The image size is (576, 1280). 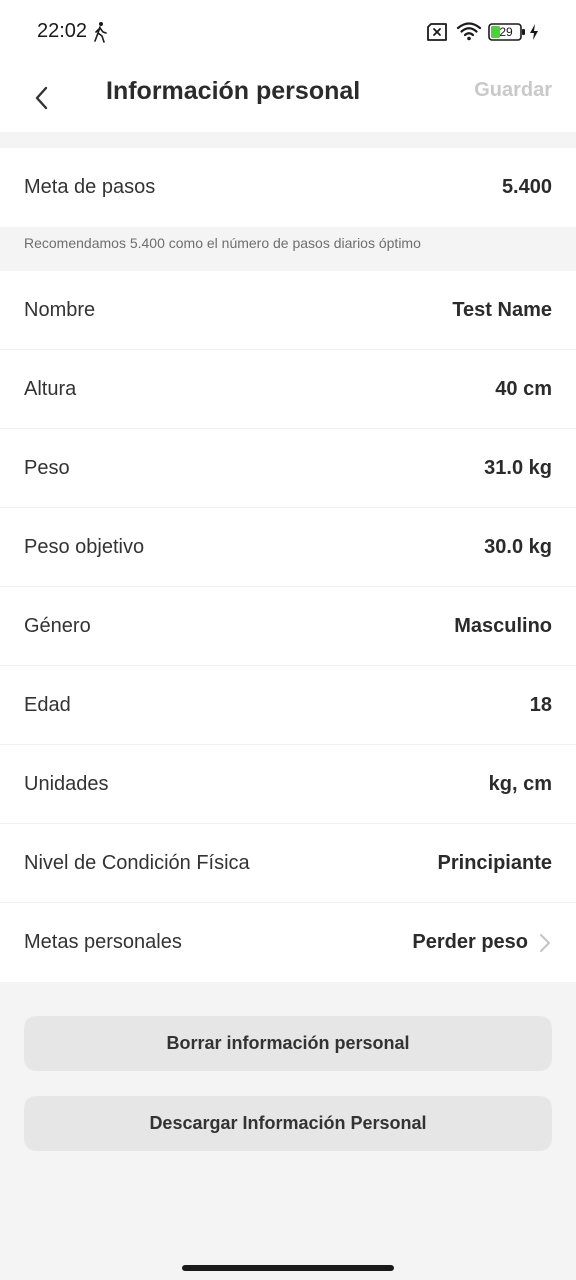 I want to click on personal-goals-value-group: Perder peso, so click(x=482, y=942).